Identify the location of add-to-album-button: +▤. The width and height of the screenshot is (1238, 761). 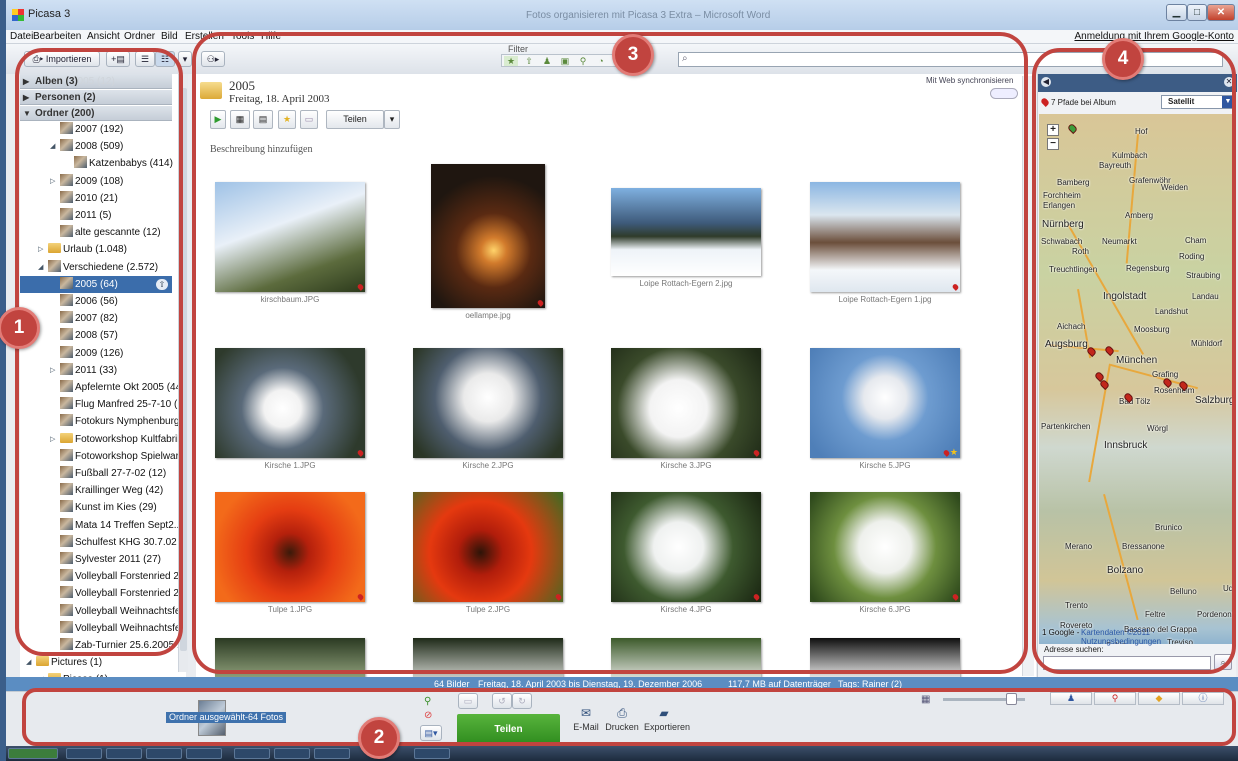
(118, 59).